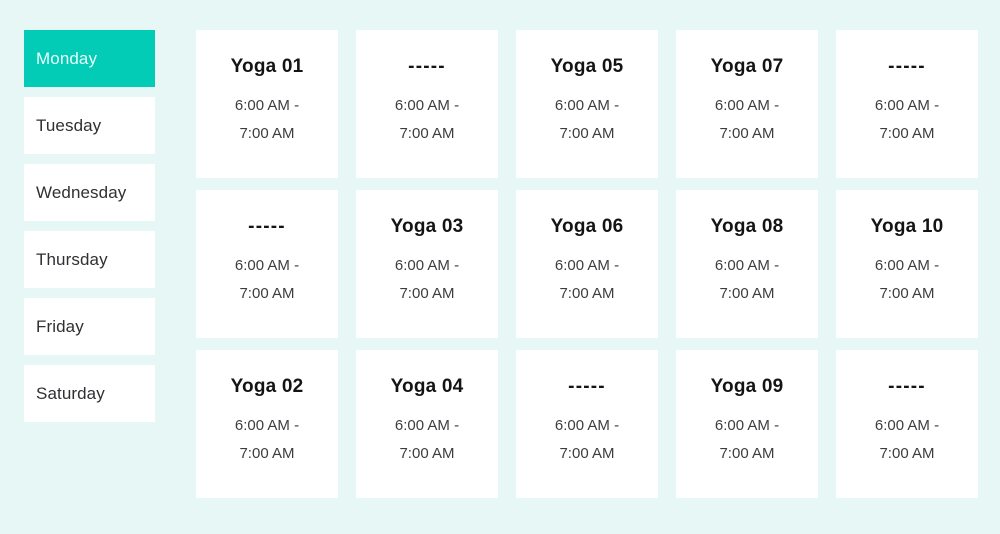 Image resolution: width=1000 pixels, height=534 pixels. I want to click on day-tab-wednesday: Wednesday, so click(89, 192).